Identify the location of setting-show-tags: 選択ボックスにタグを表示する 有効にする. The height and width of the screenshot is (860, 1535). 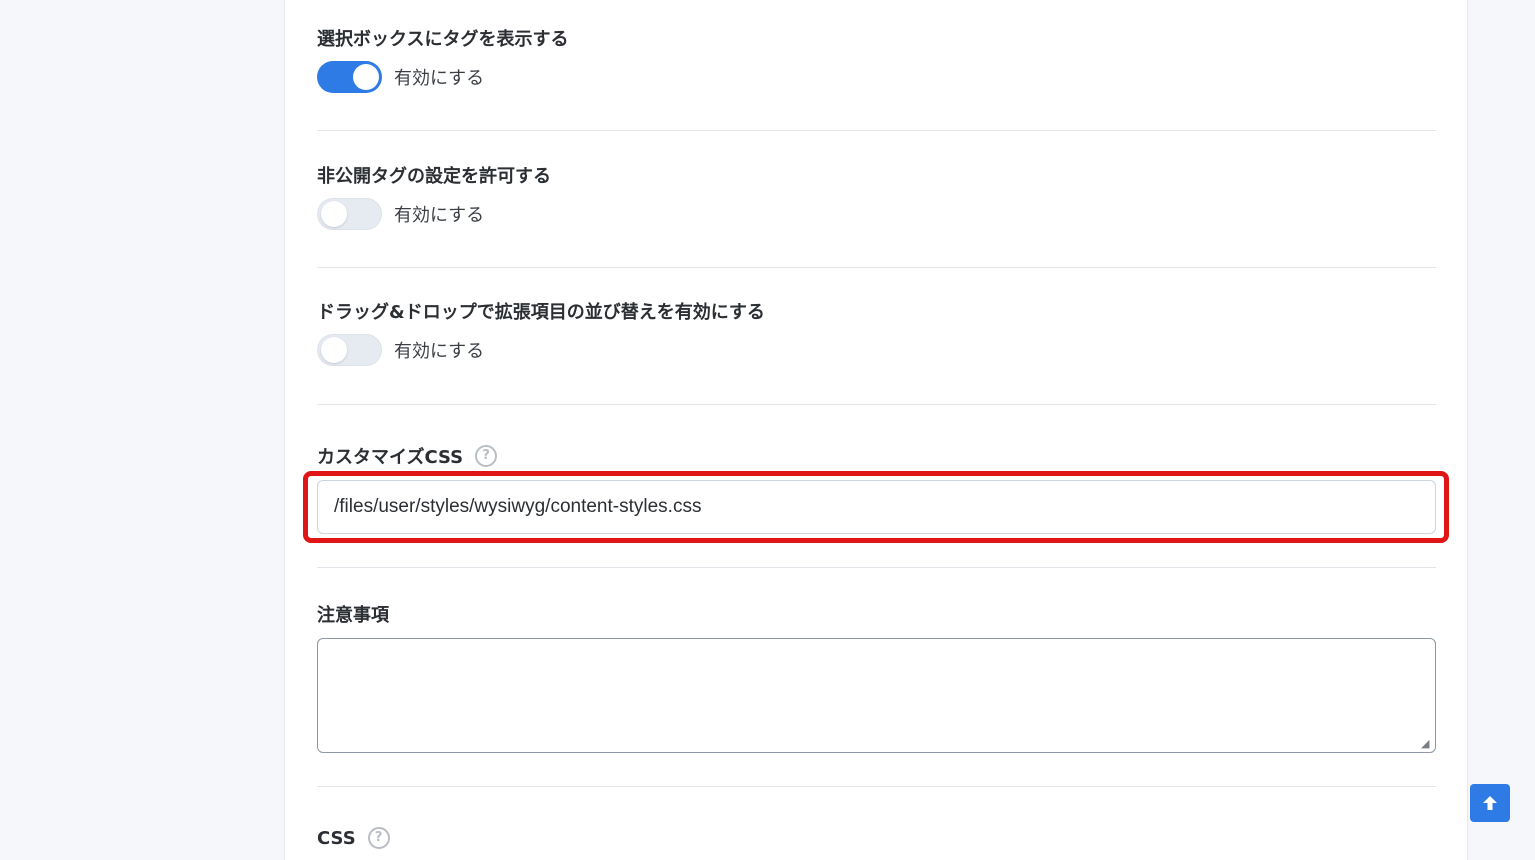
(876, 59).